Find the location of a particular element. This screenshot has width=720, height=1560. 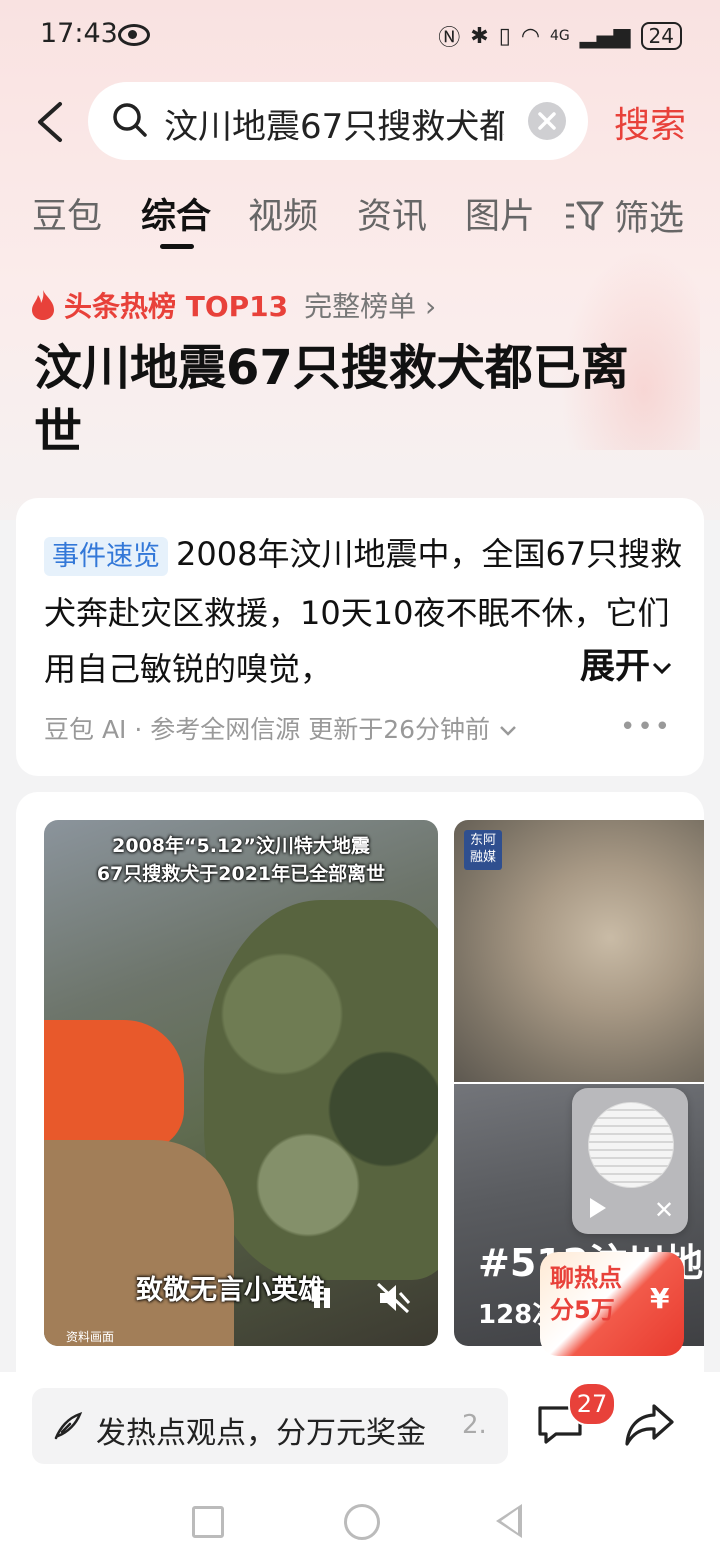

active-tab-indicator is located at coordinates (177, 246).